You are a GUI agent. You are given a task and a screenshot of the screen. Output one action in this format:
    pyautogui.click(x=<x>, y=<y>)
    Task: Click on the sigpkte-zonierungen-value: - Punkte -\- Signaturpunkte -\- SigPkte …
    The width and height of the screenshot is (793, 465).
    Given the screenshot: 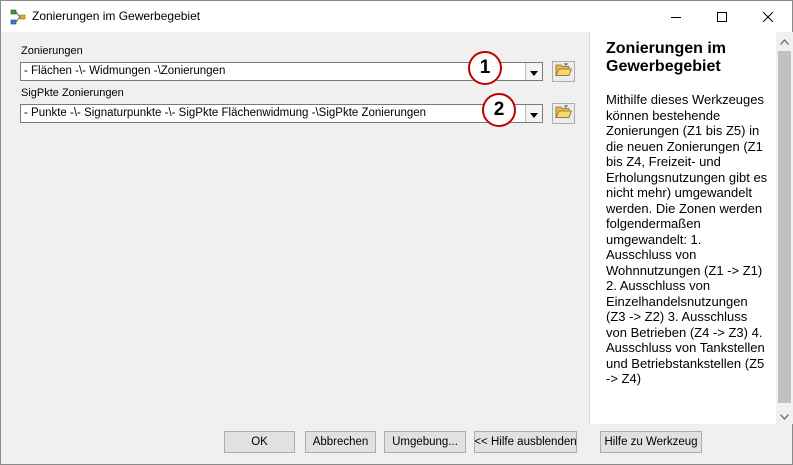 What is the action you would take?
    pyautogui.click(x=225, y=113)
    